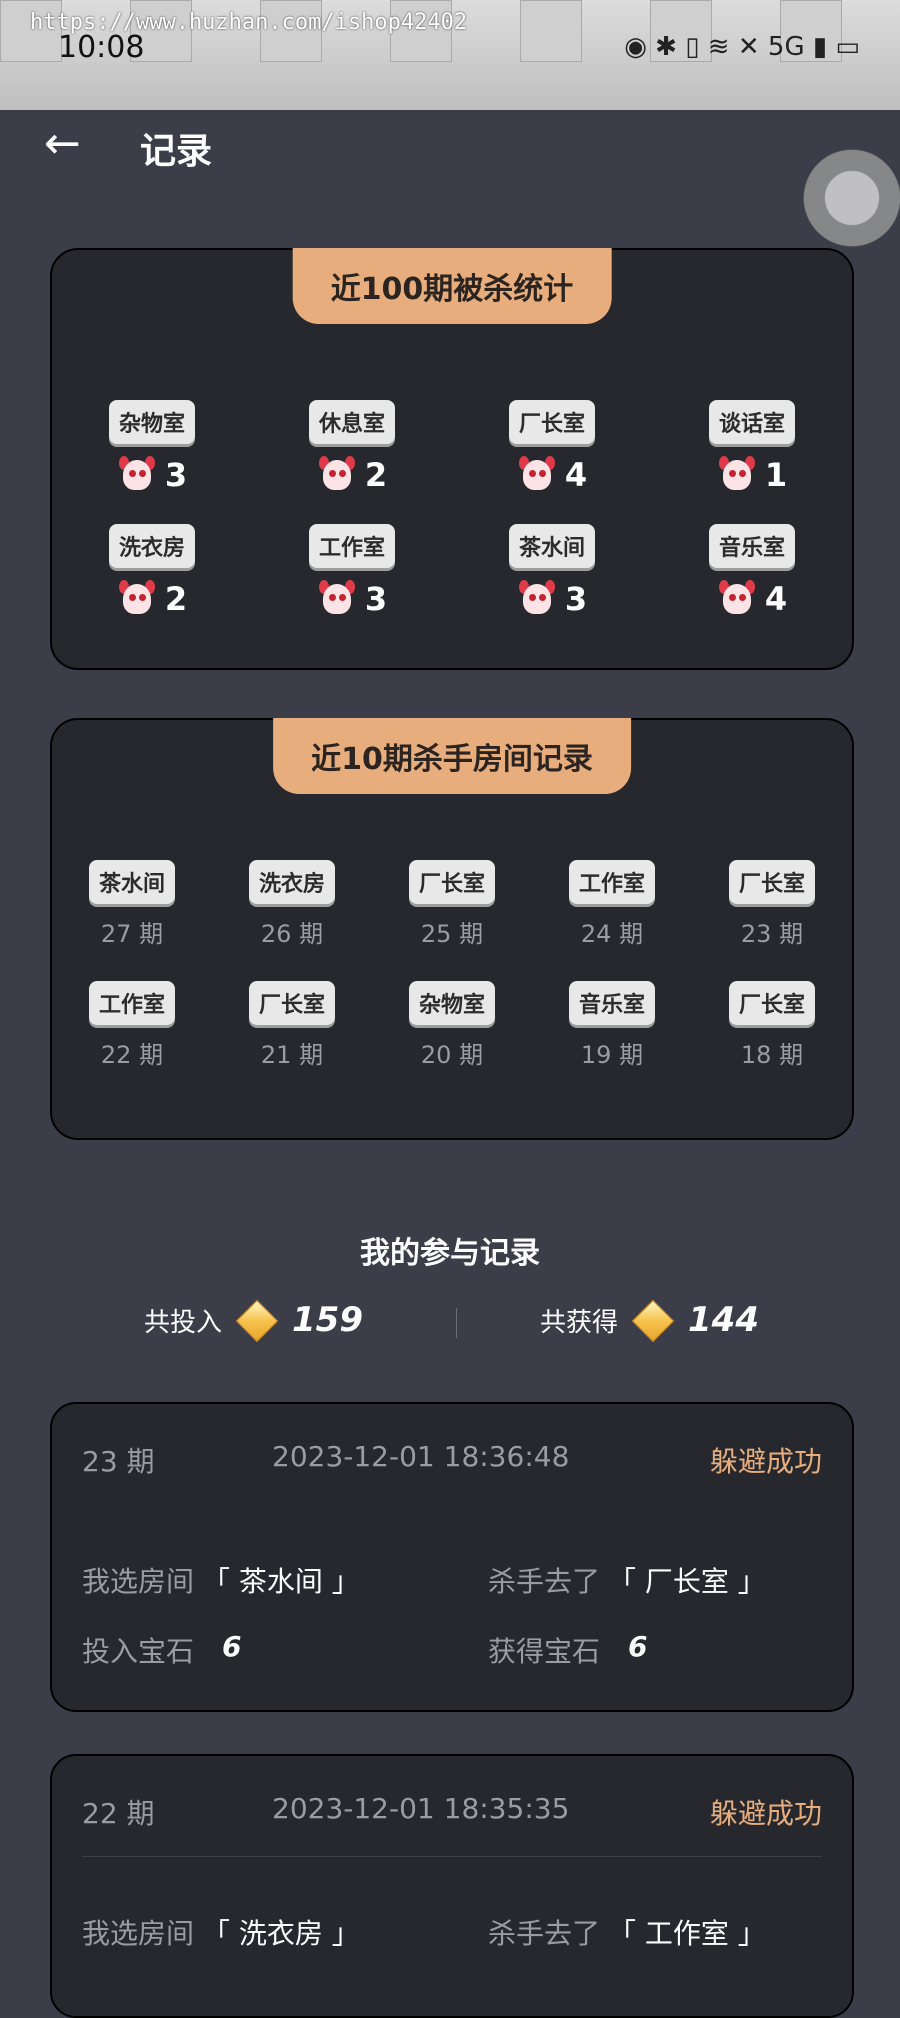  Describe the element at coordinates (612, 1055) in the screenshot. I see `period-label: 19 期` at that location.